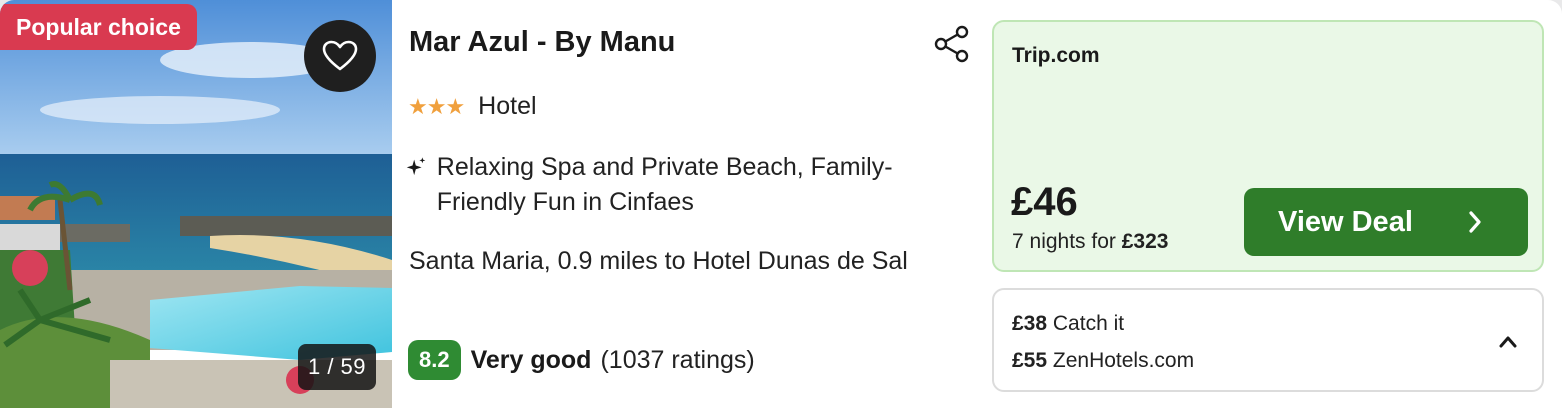 This screenshot has height=408, width=1562. I want to click on view-deal-button: View Deal, so click(1386, 222).